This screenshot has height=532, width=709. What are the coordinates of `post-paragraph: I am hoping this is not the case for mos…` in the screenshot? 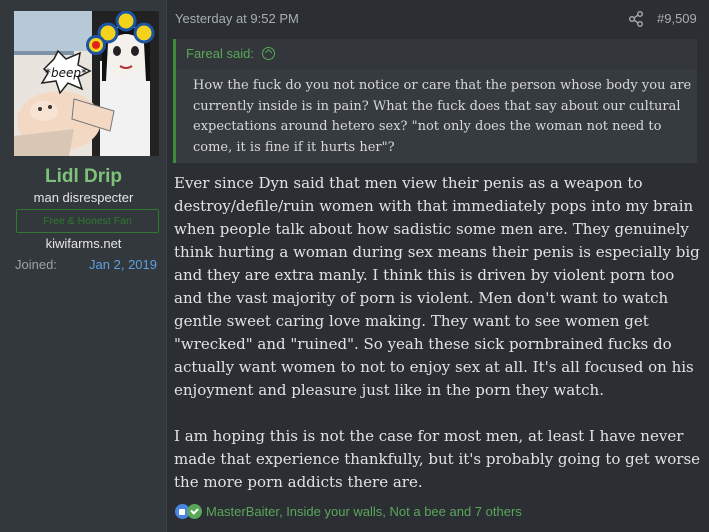 It's located at (437, 459).